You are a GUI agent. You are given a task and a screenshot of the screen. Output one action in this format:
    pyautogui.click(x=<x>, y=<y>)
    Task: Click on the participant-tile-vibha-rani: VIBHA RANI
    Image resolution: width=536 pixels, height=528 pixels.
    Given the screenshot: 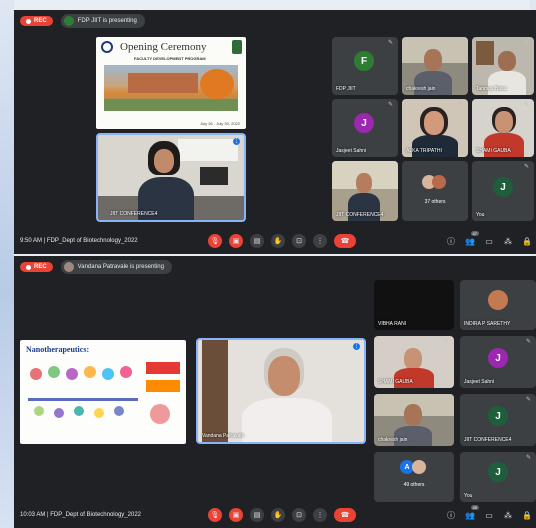 What is the action you would take?
    pyautogui.click(x=414, y=305)
    